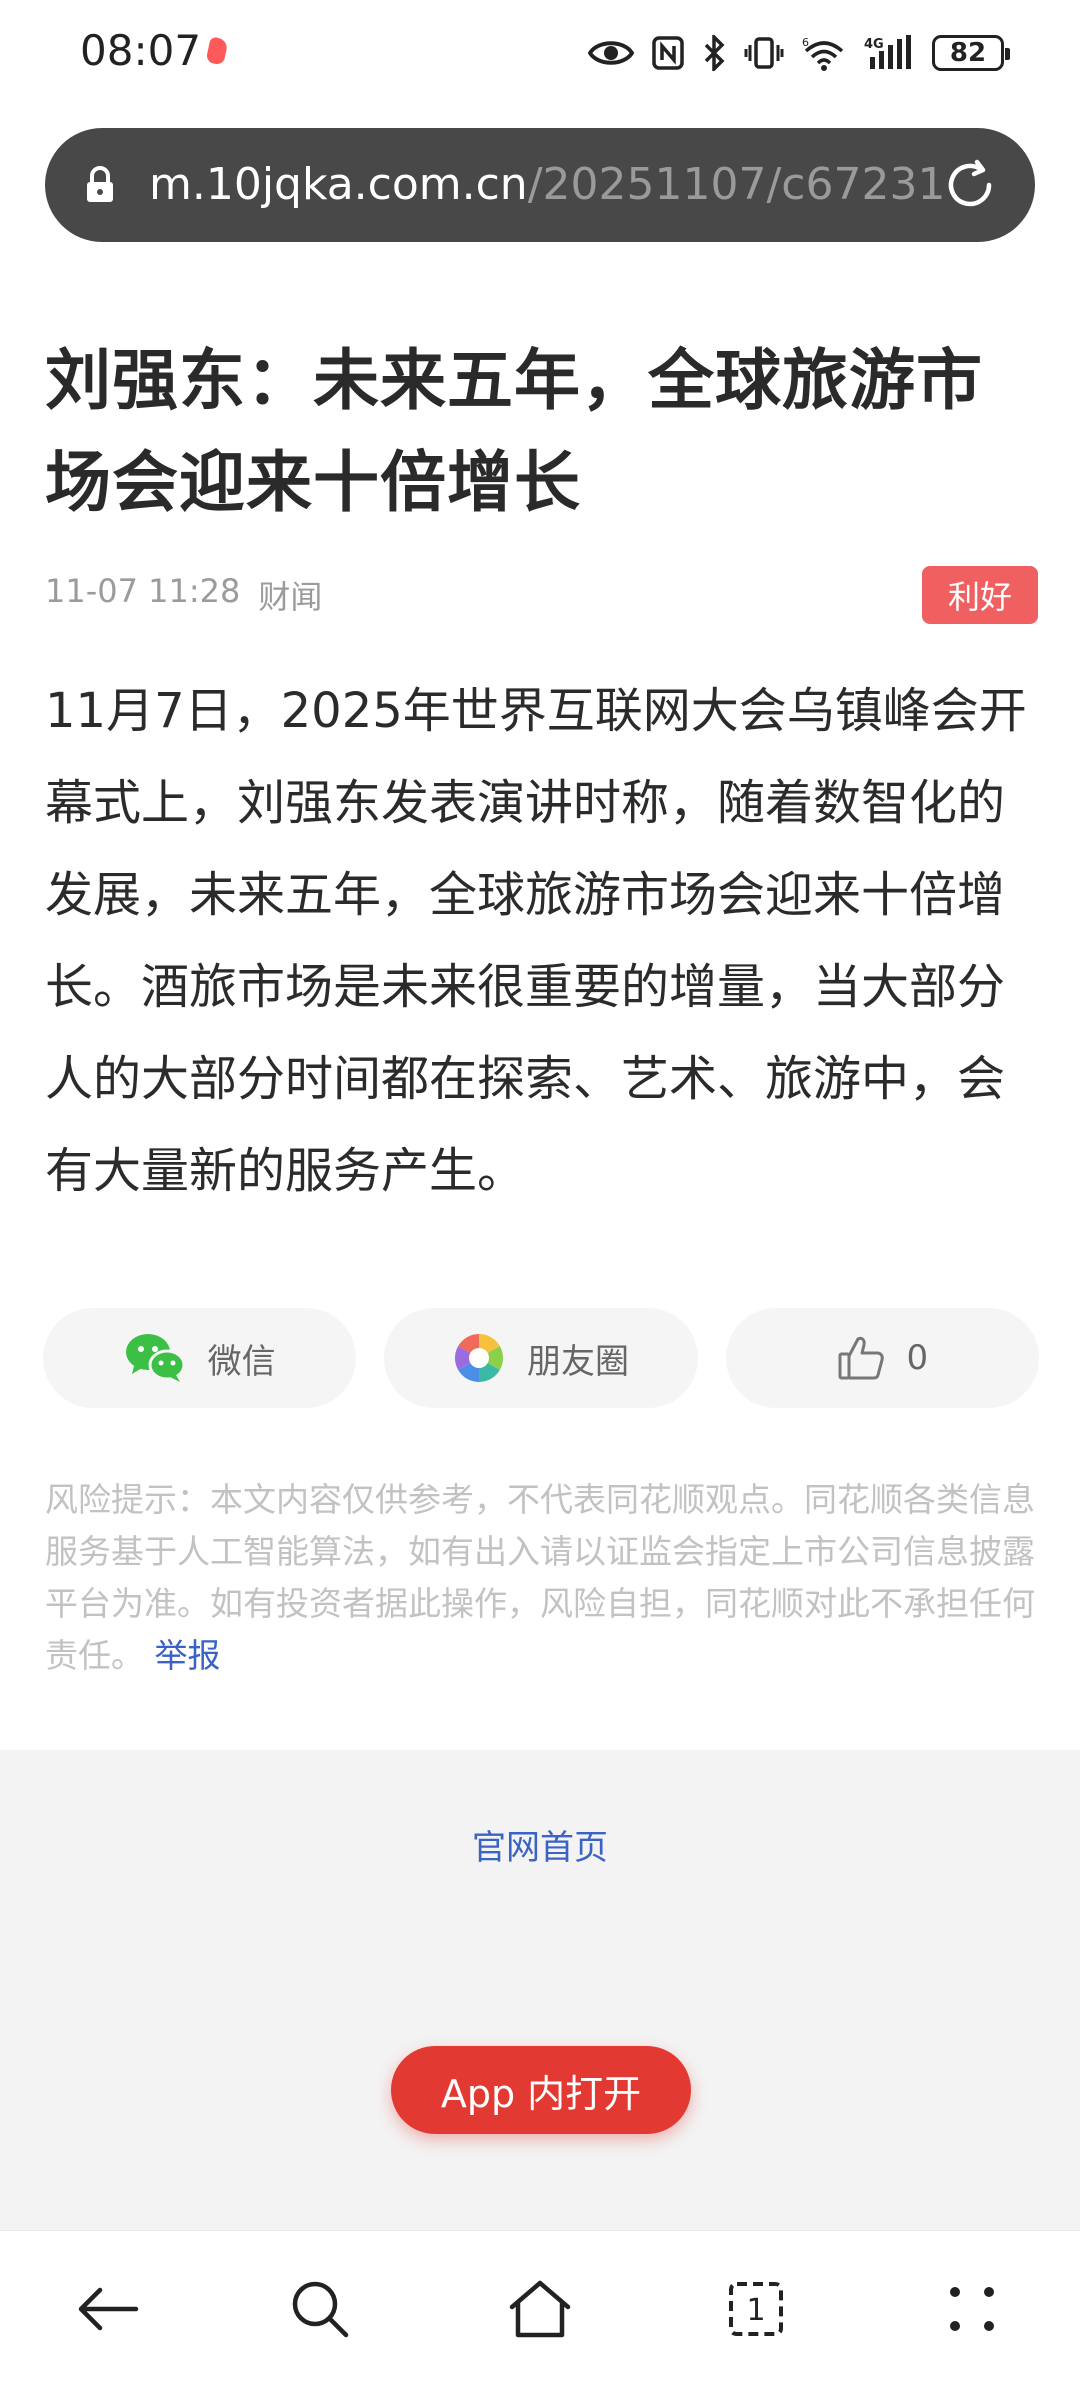  Describe the element at coordinates (970, 185) in the screenshot. I see `reload-icon` at that location.